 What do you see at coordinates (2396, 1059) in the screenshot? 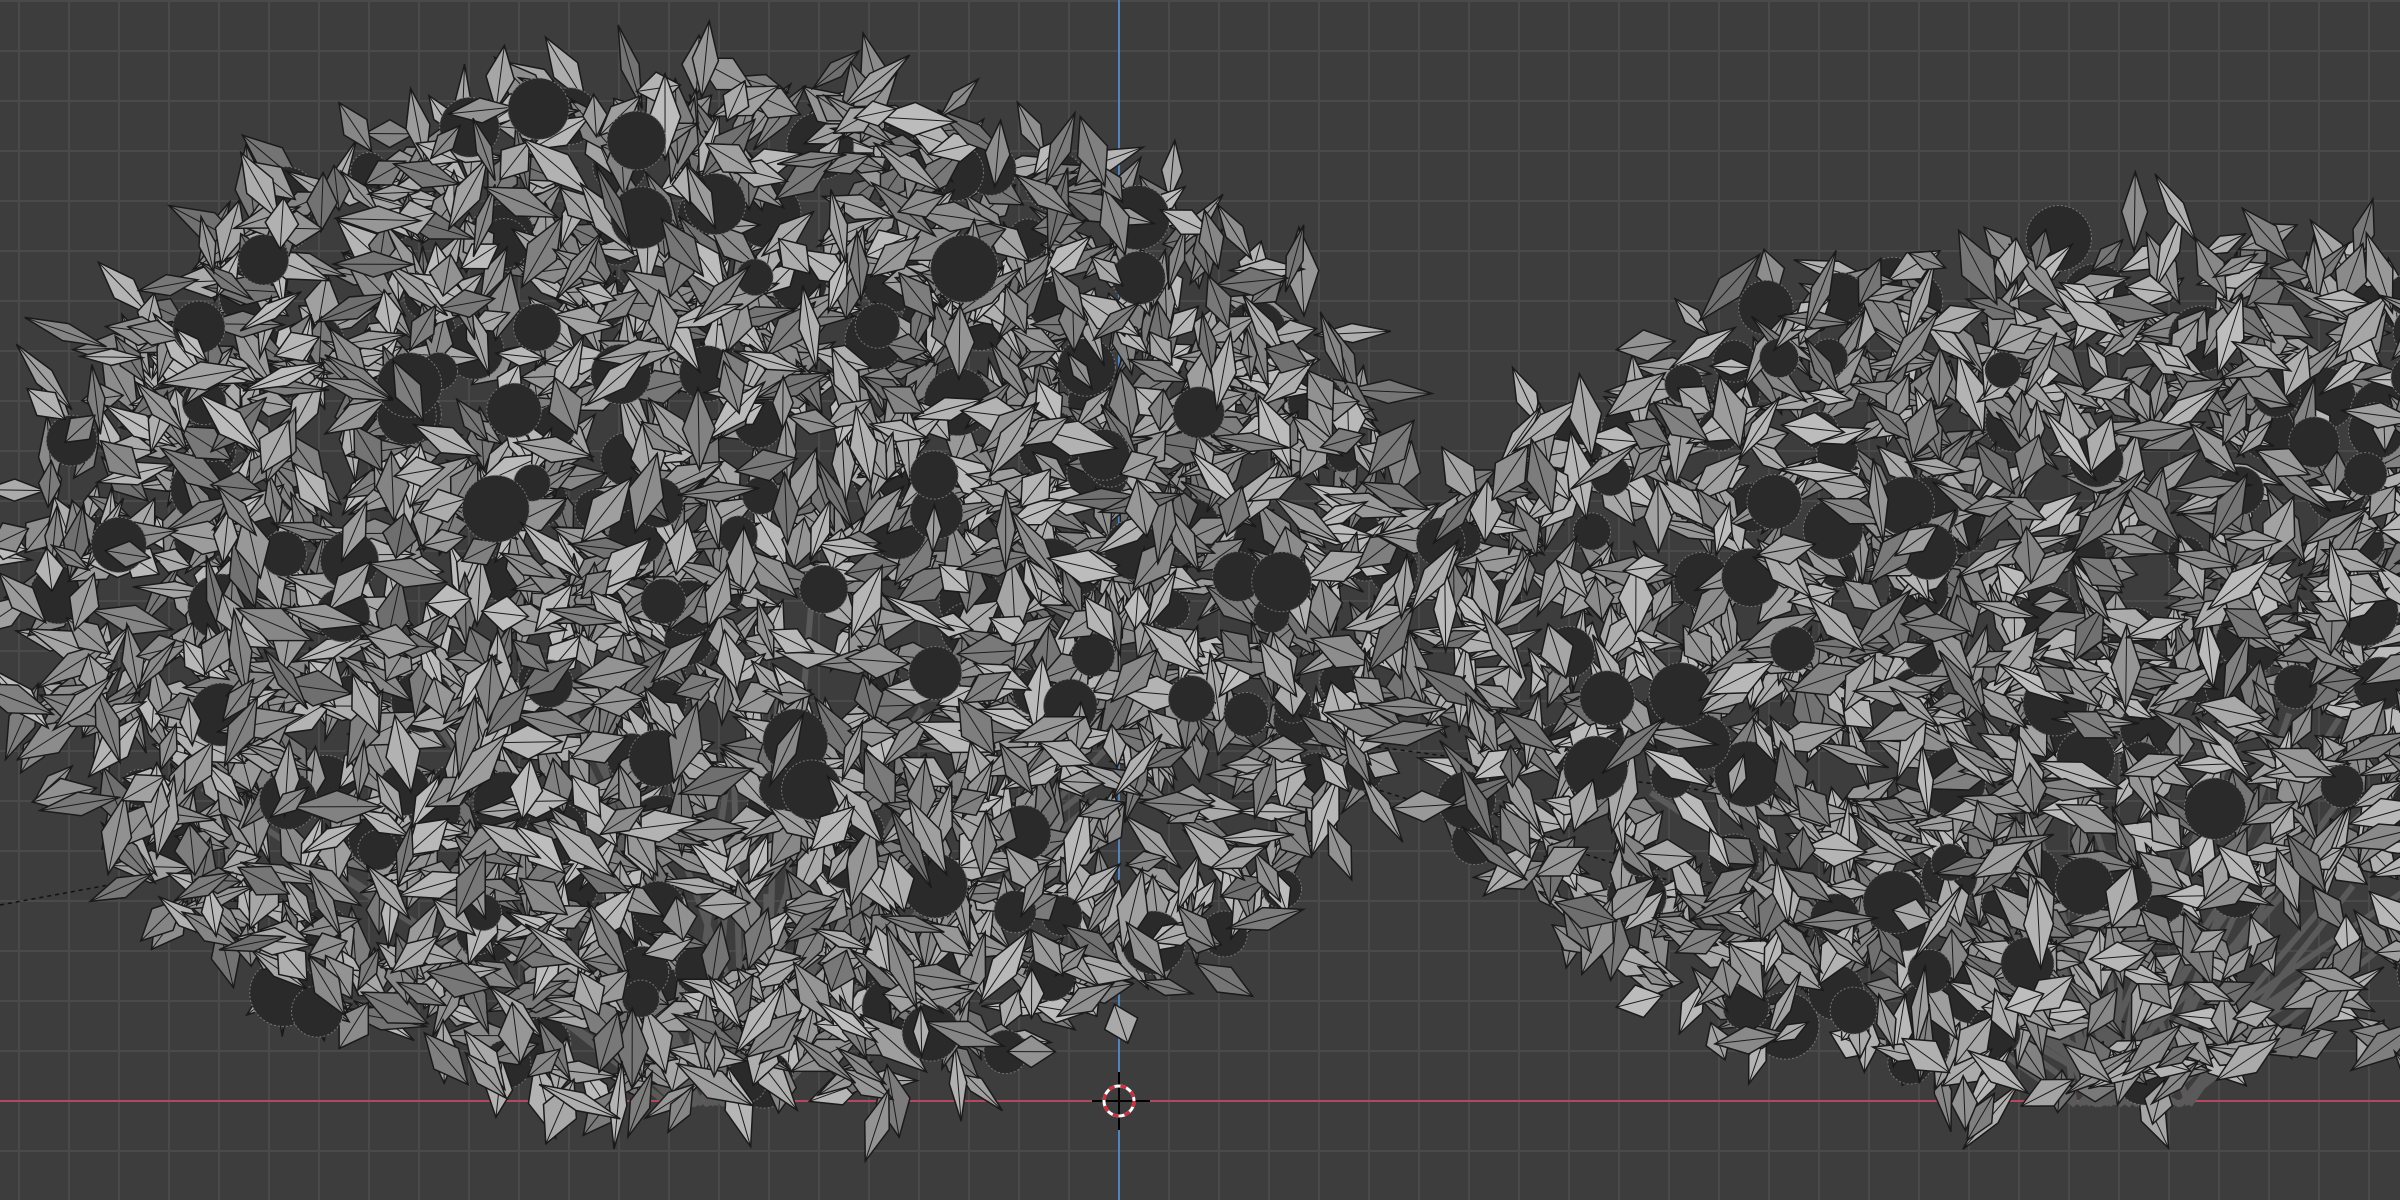
I see `leaf-face` at bounding box center [2396, 1059].